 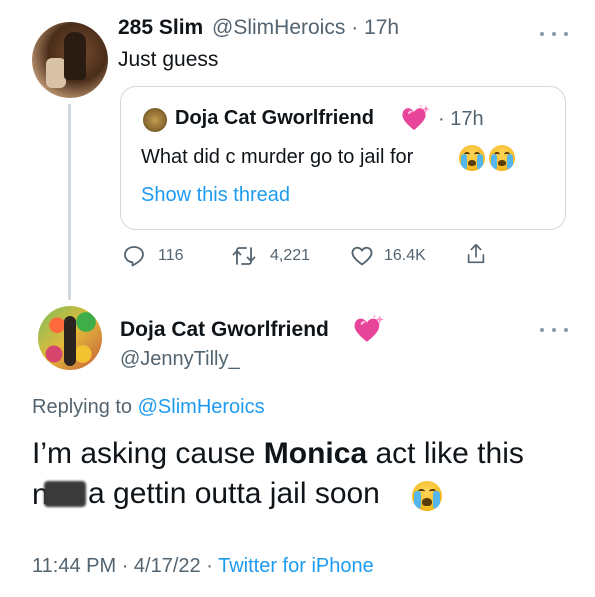 I want to click on quoted-author-name: Doja Cat Gworlfriend, so click(x=274, y=118).